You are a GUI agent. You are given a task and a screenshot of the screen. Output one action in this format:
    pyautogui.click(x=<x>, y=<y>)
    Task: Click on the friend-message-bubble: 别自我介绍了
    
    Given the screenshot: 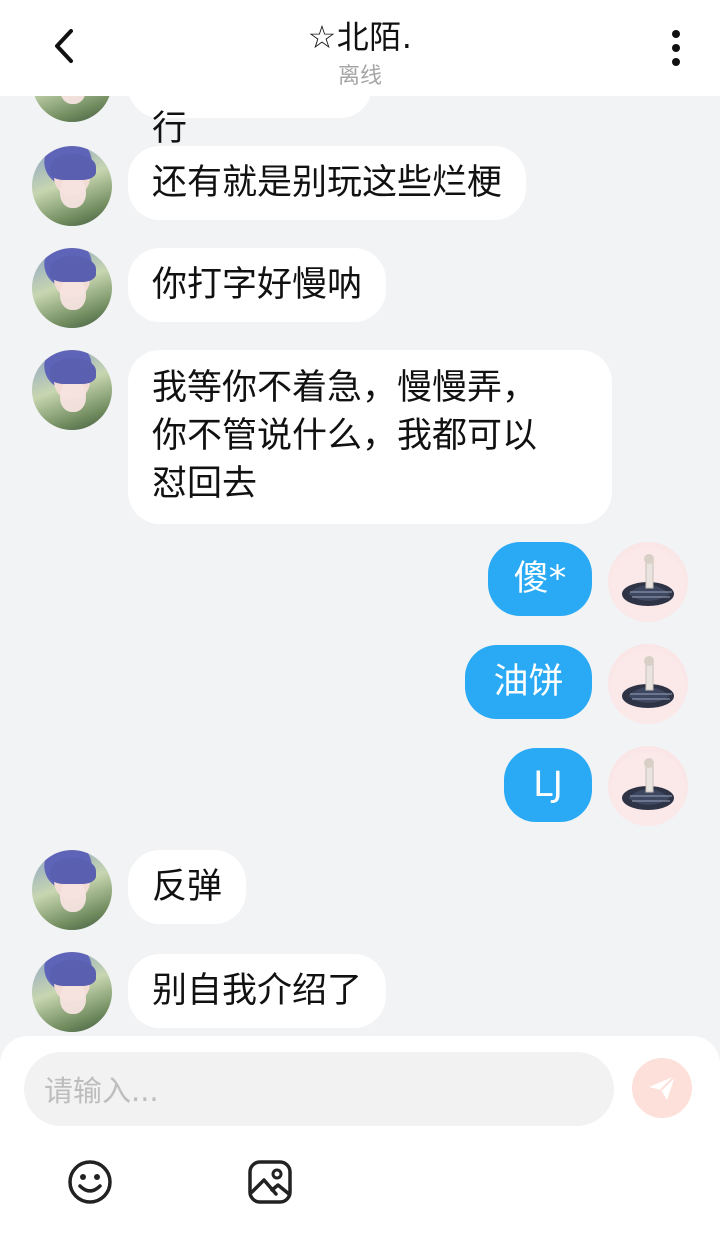 What is the action you would take?
    pyautogui.click(x=257, y=991)
    